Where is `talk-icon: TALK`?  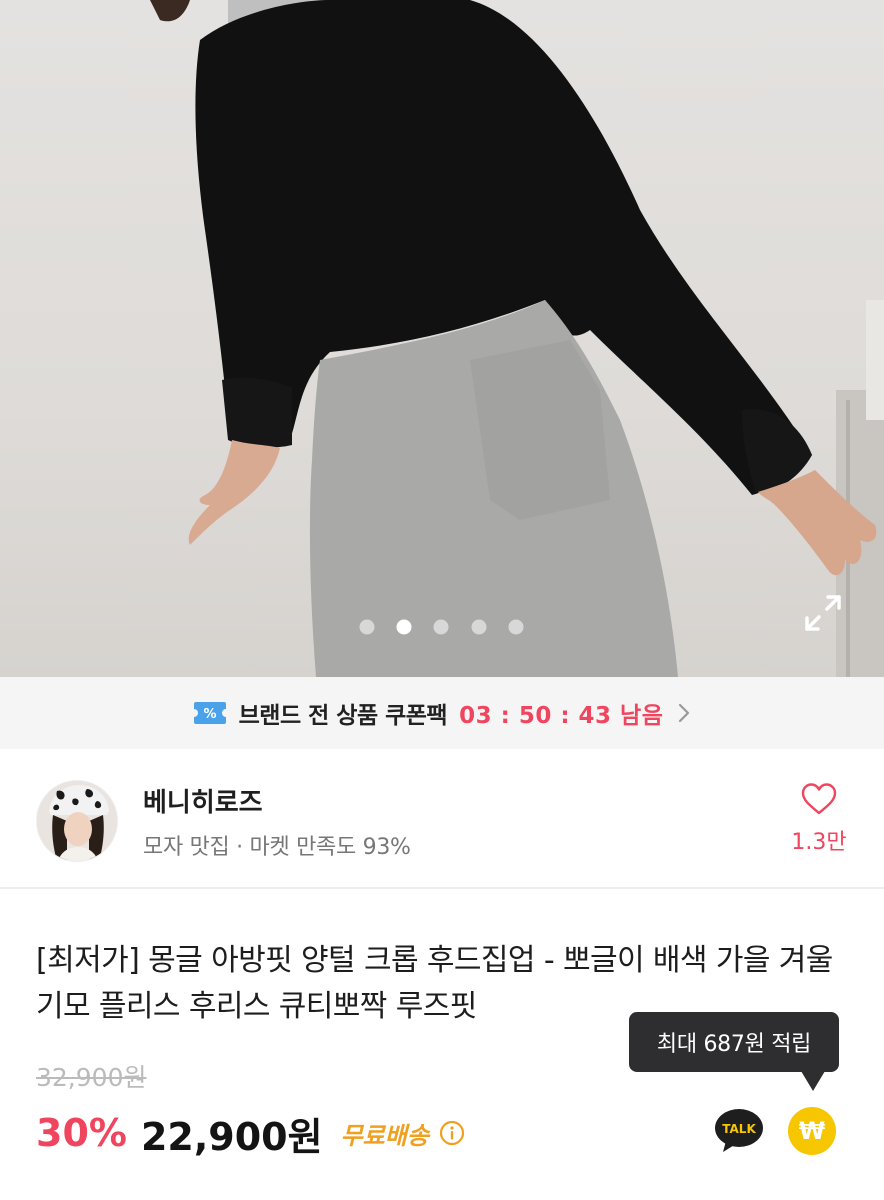 talk-icon: TALK is located at coordinates (739, 1130).